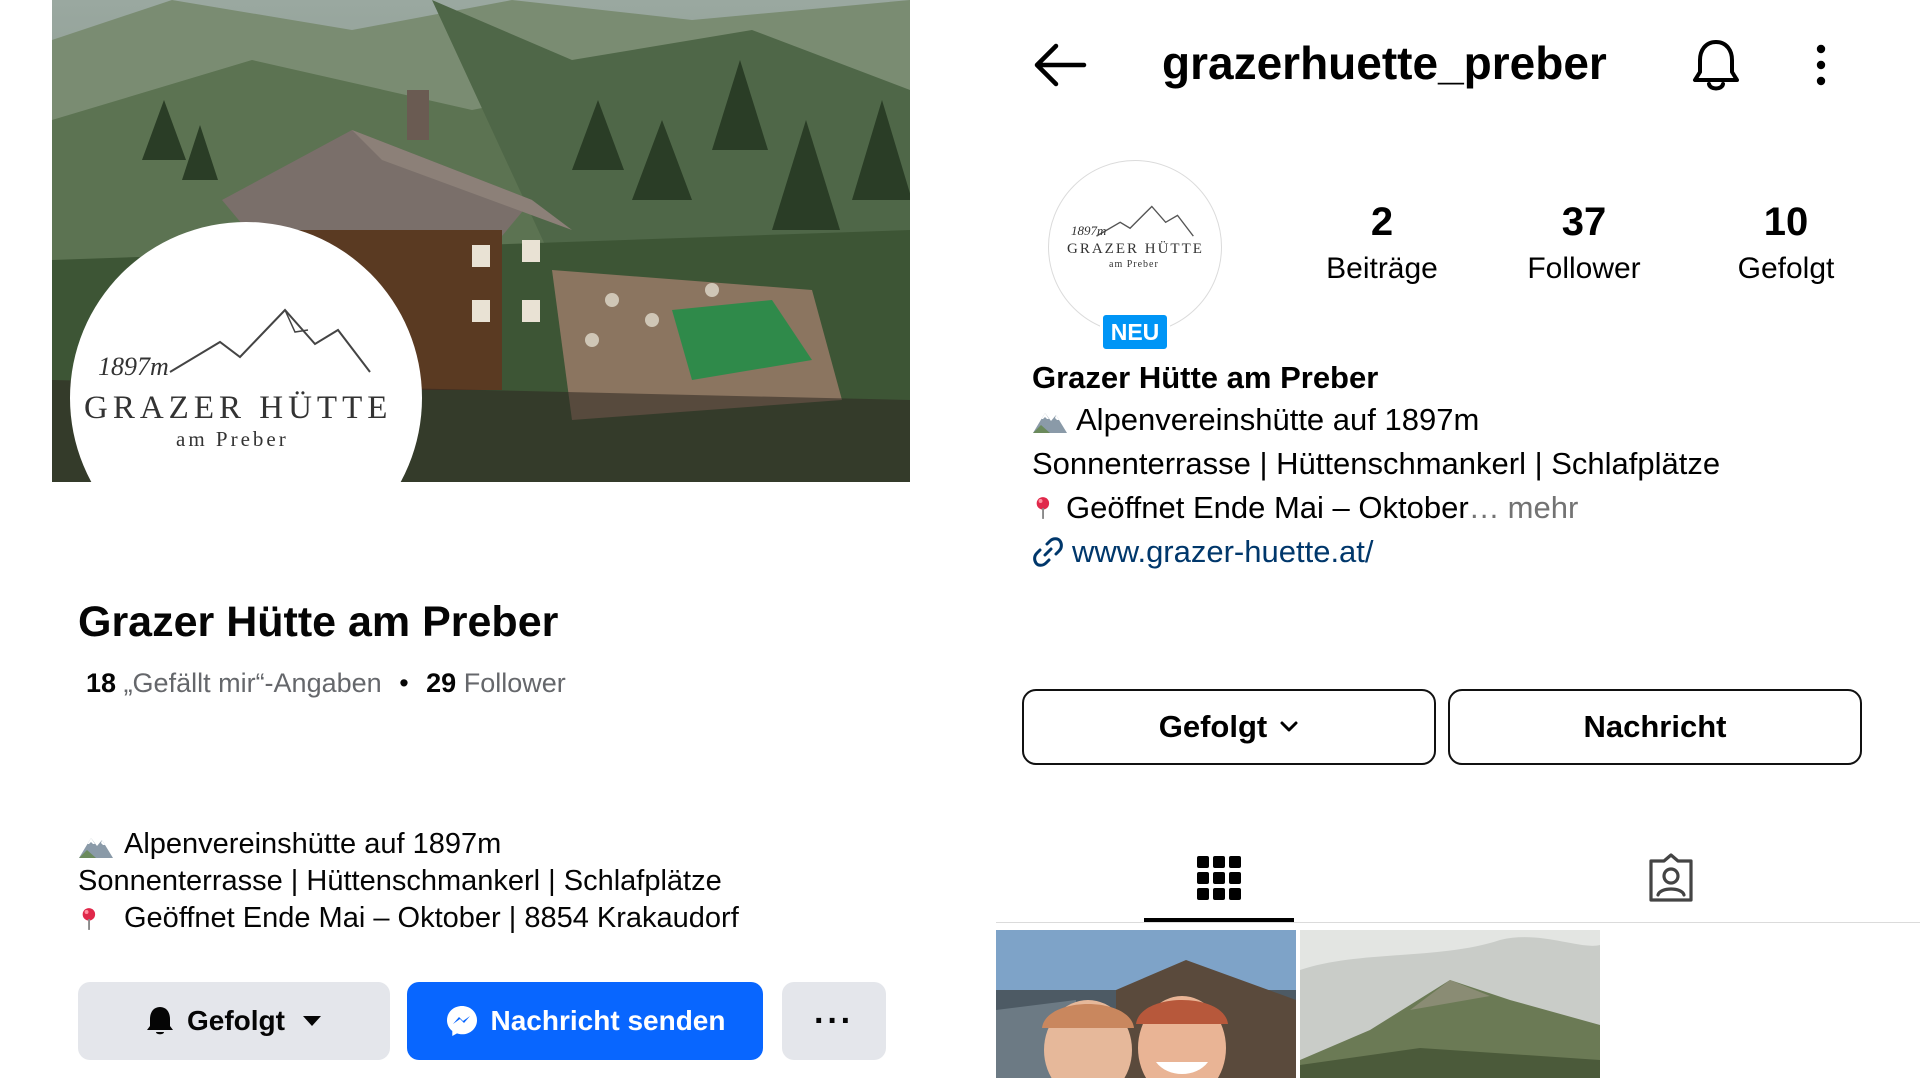 The height and width of the screenshot is (1078, 1920). I want to click on page-stats: 18 „Gefällt mir“-Angaben • 29 Follower, so click(326, 683).